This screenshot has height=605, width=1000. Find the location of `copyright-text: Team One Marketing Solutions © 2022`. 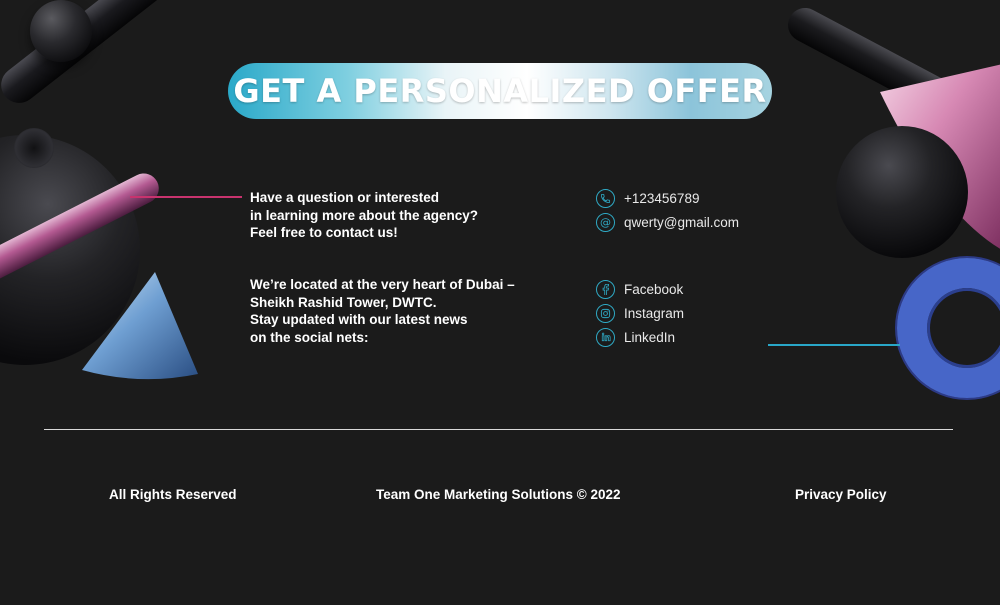

copyright-text: Team One Marketing Solutions © 2022 is located at coordinates (498, 494).